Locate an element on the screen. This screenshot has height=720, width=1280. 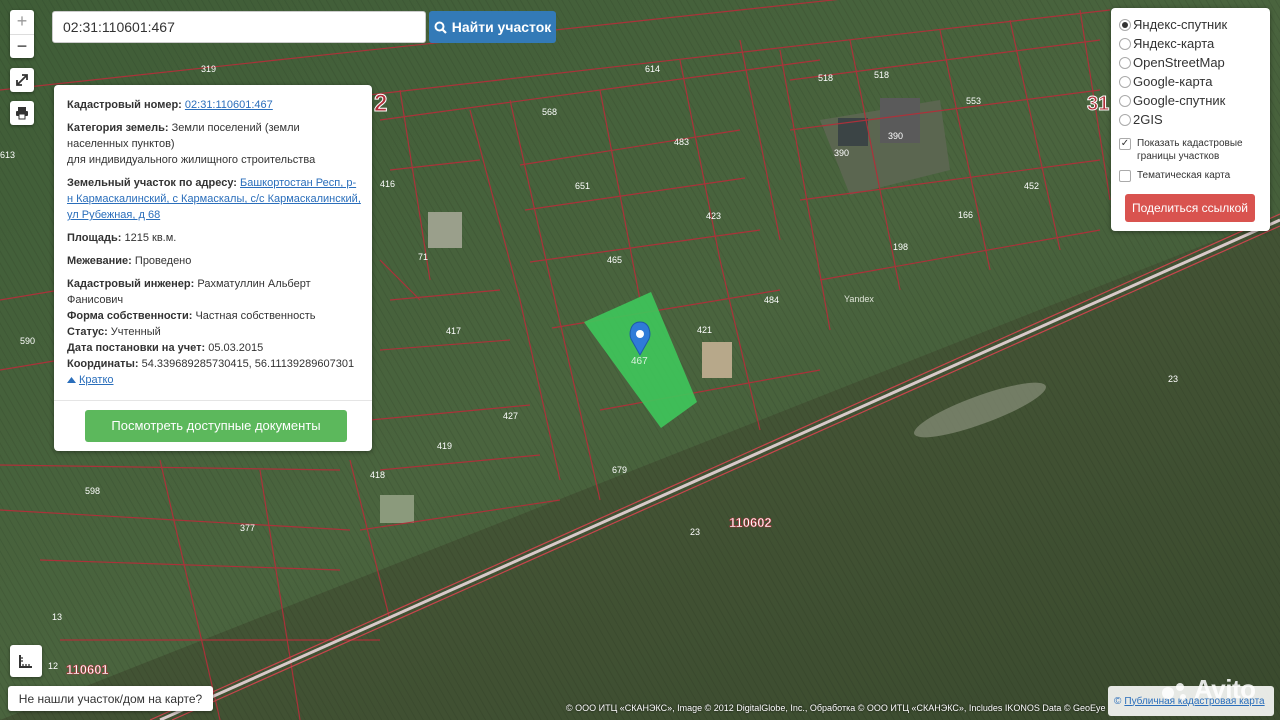
yandex-watermark: Yandex is located at coordinates (859, 299).